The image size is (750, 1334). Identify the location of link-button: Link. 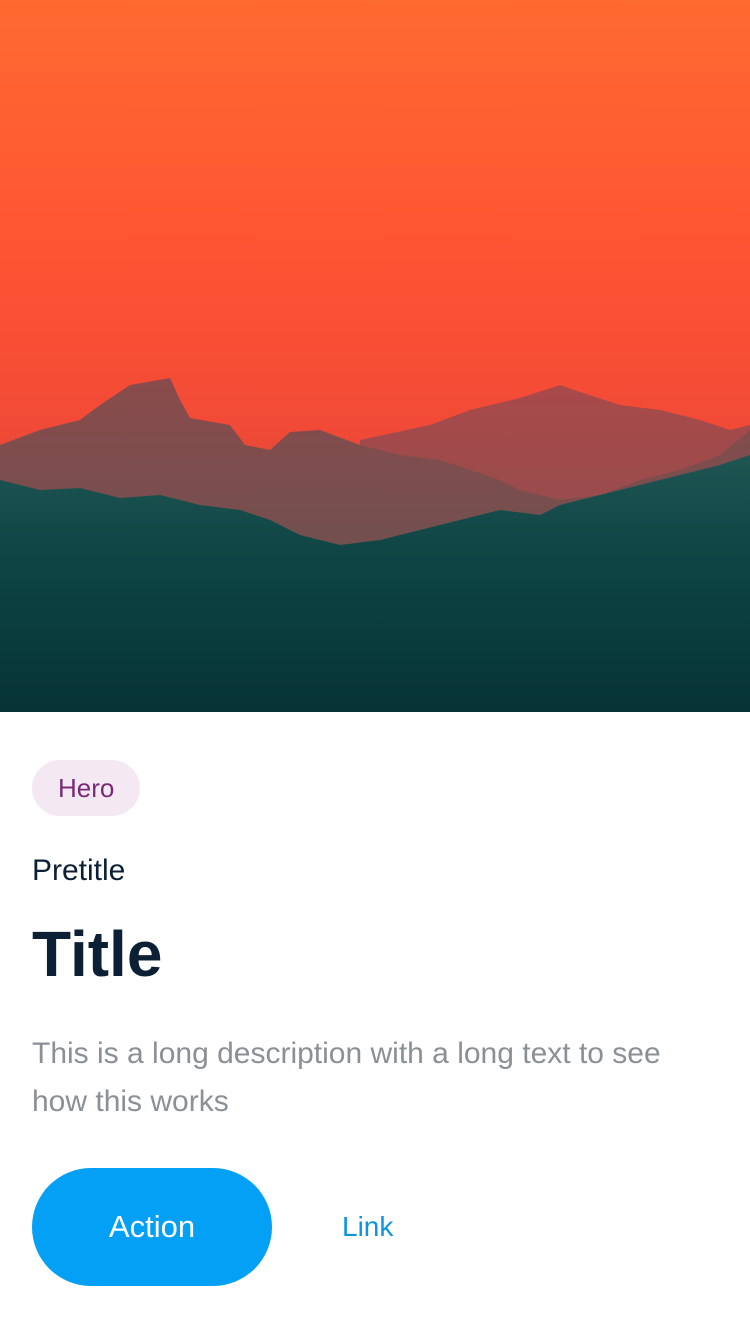
(367, 1227).